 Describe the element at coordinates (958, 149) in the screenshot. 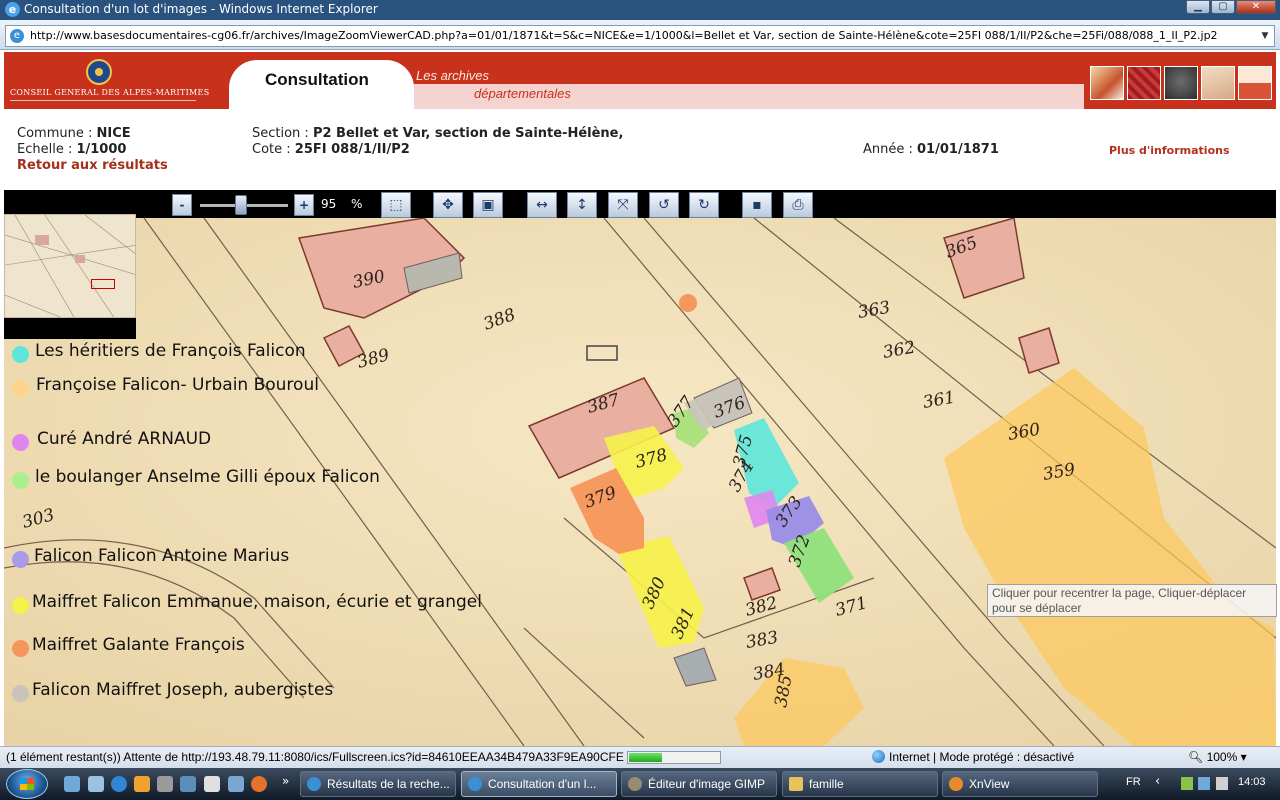

I see `annee-value: 01/01/1871` at that location.